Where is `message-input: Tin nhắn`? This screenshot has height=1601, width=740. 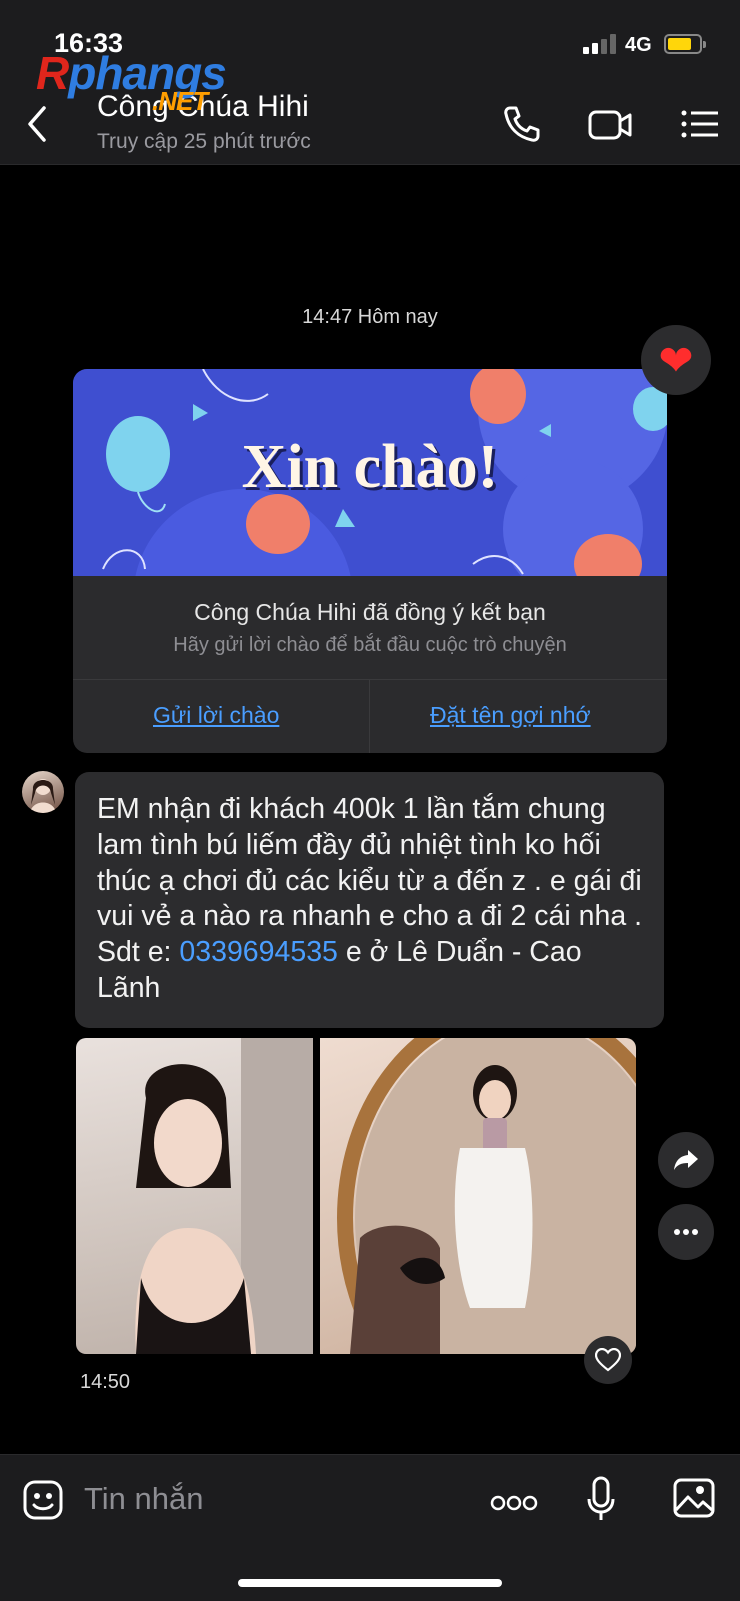 message-input: Tin nhắn is located at coordinates (144, 1499).